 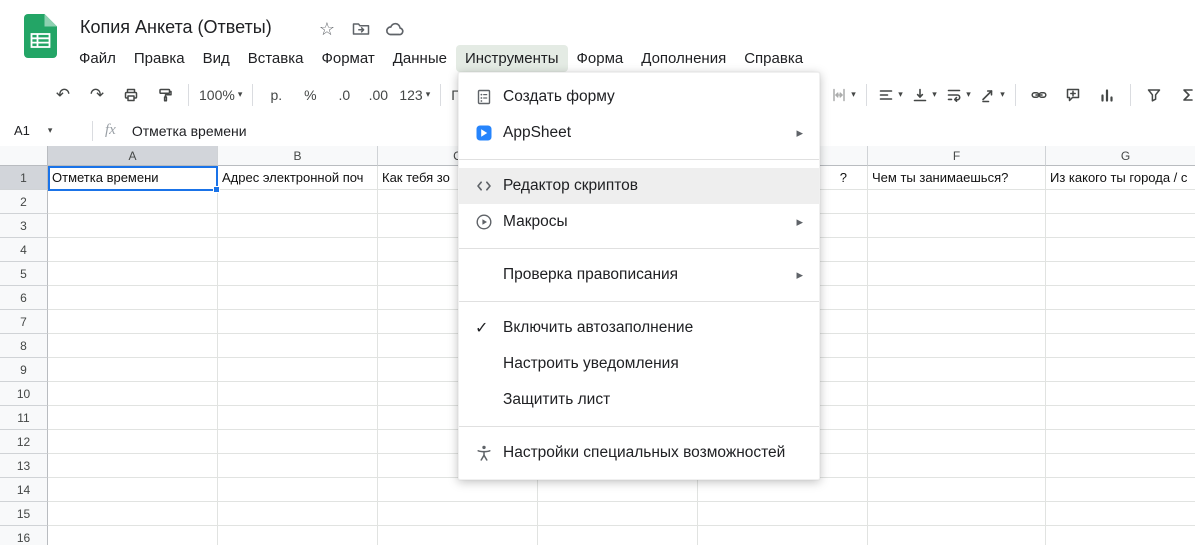 I want to click on tools-menu-item: Настройки специальных возможностей, so click(x=639, y=453).